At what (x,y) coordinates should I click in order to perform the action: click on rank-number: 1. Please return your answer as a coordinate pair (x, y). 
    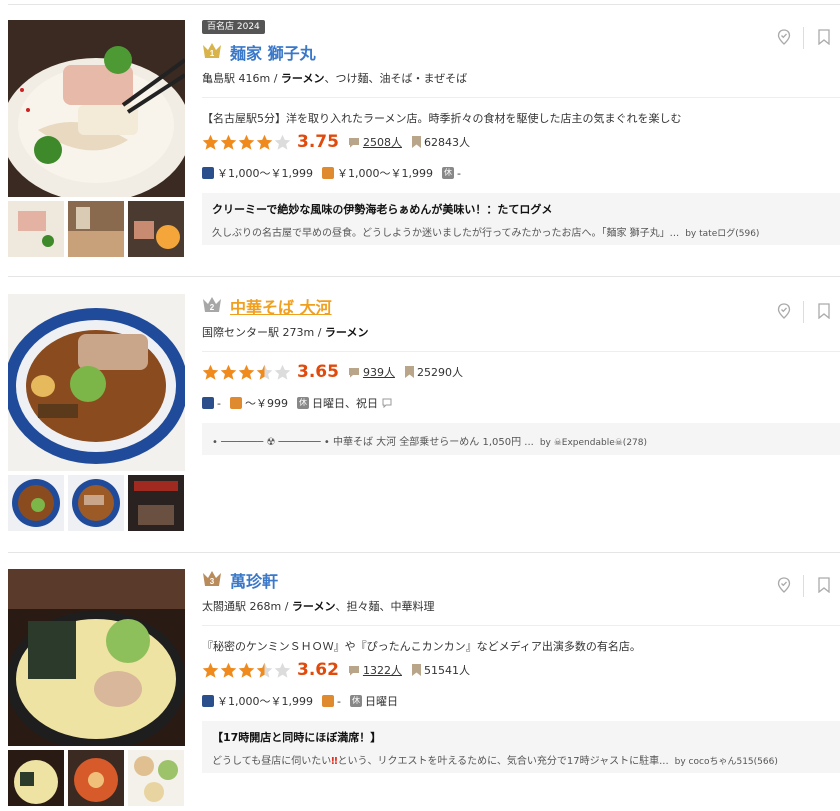
    Looking at the image, I should click on (212, 53).